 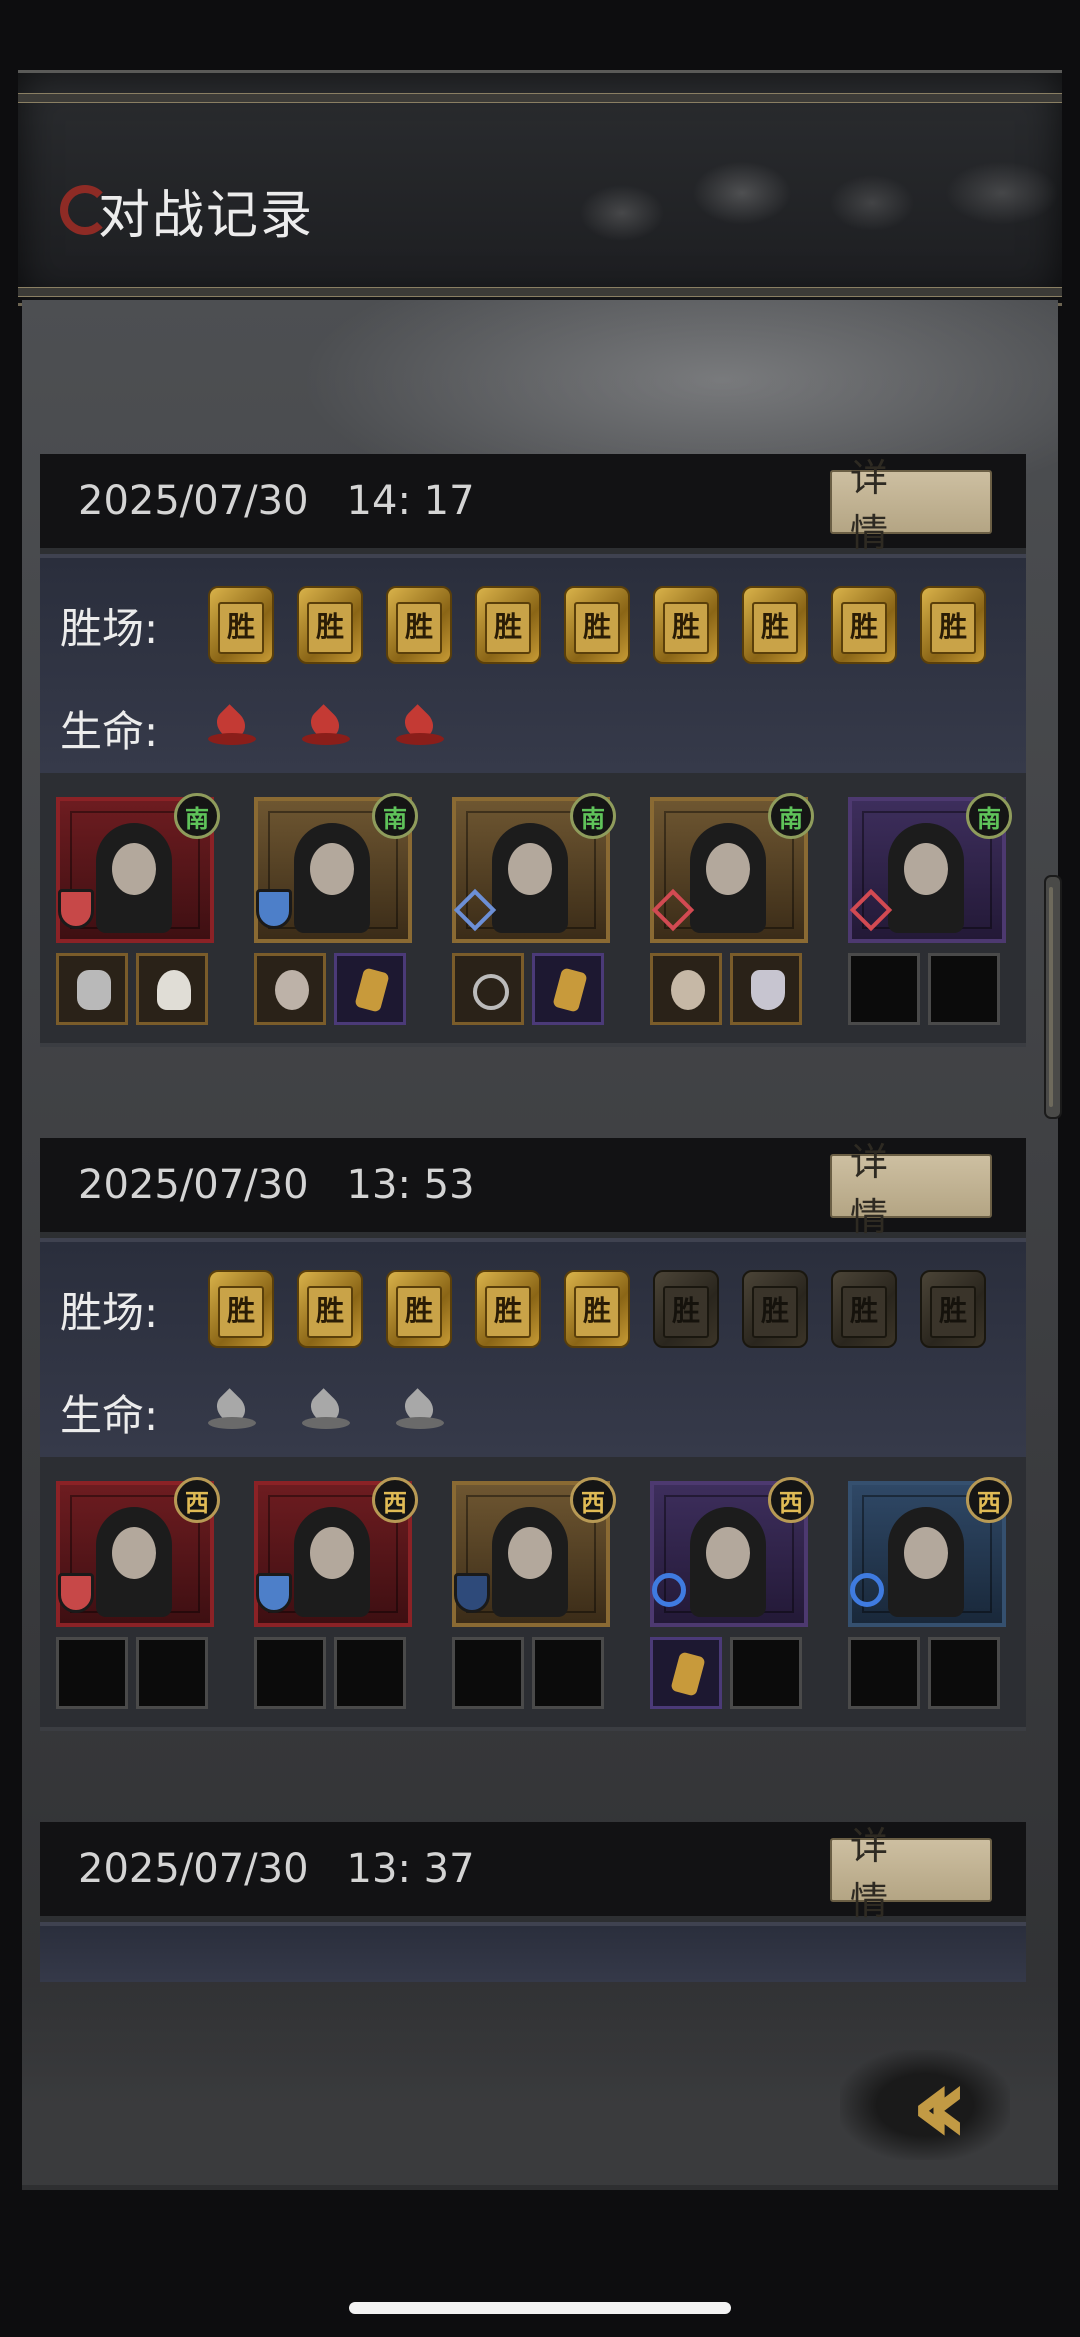 I want to click on lotus-item-icon, so click(x=174, y=990).